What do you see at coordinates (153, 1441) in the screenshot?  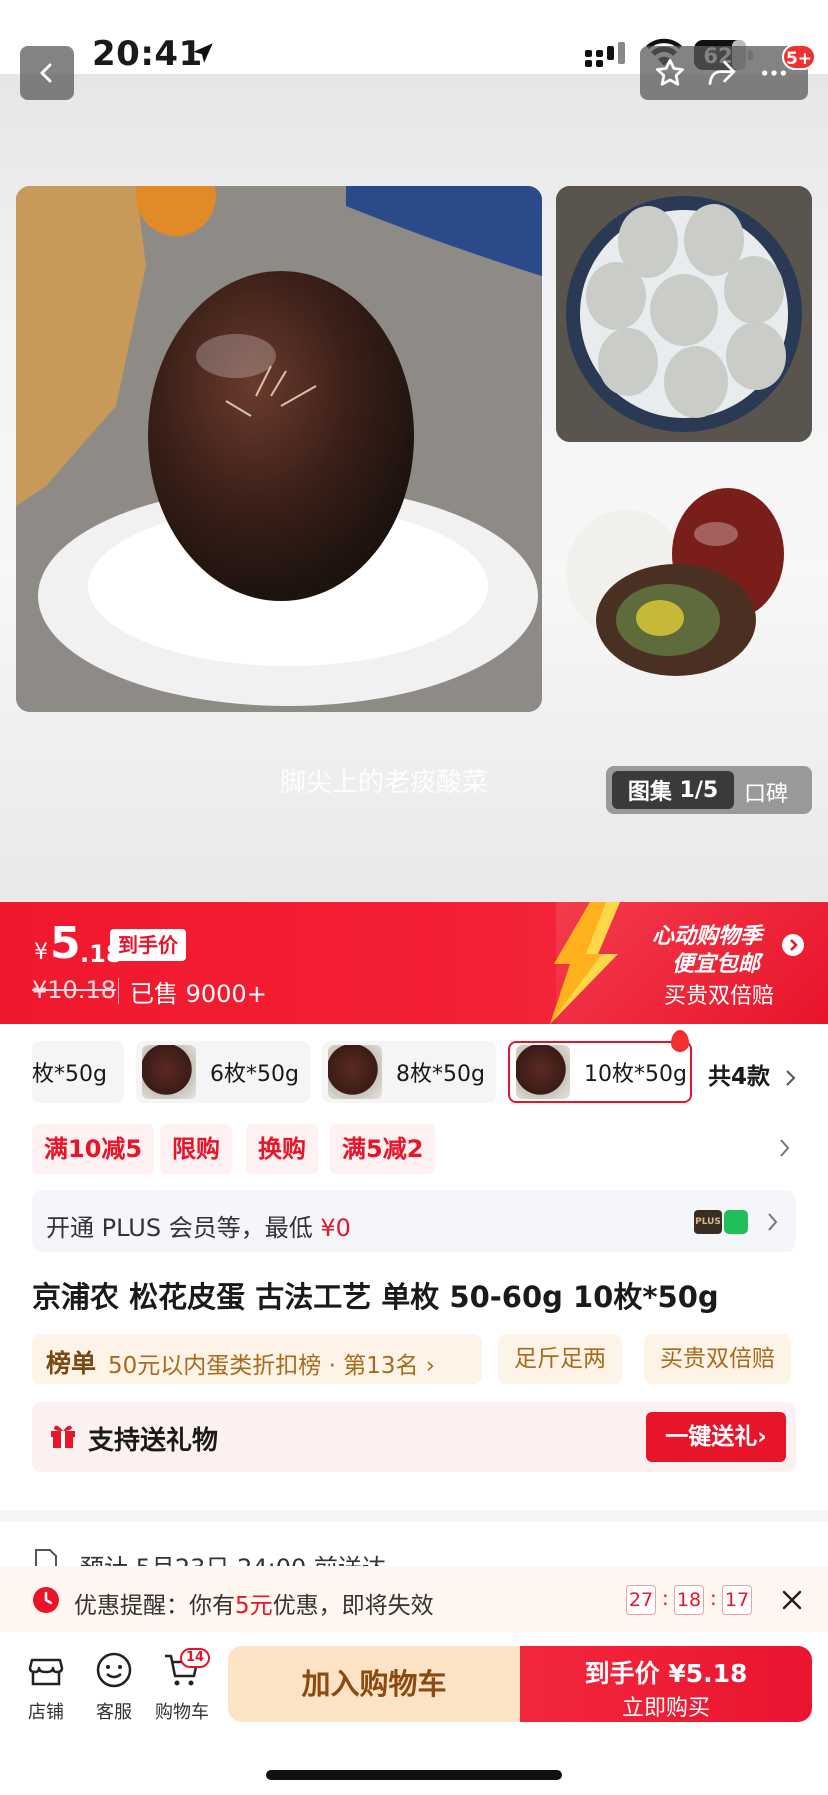 I see `gift-text: 支持送礼物` at bounding box center [153, 1441].